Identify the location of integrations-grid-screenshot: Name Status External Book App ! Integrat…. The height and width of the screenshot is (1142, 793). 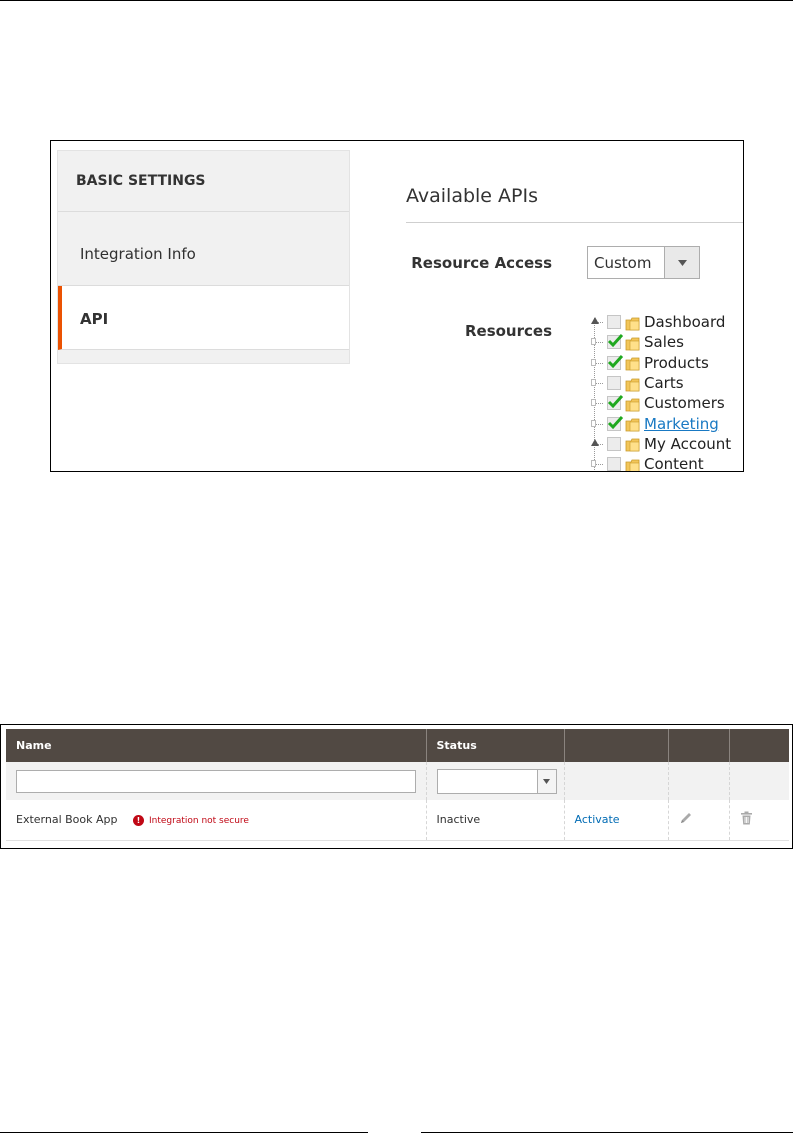
(396, 786).